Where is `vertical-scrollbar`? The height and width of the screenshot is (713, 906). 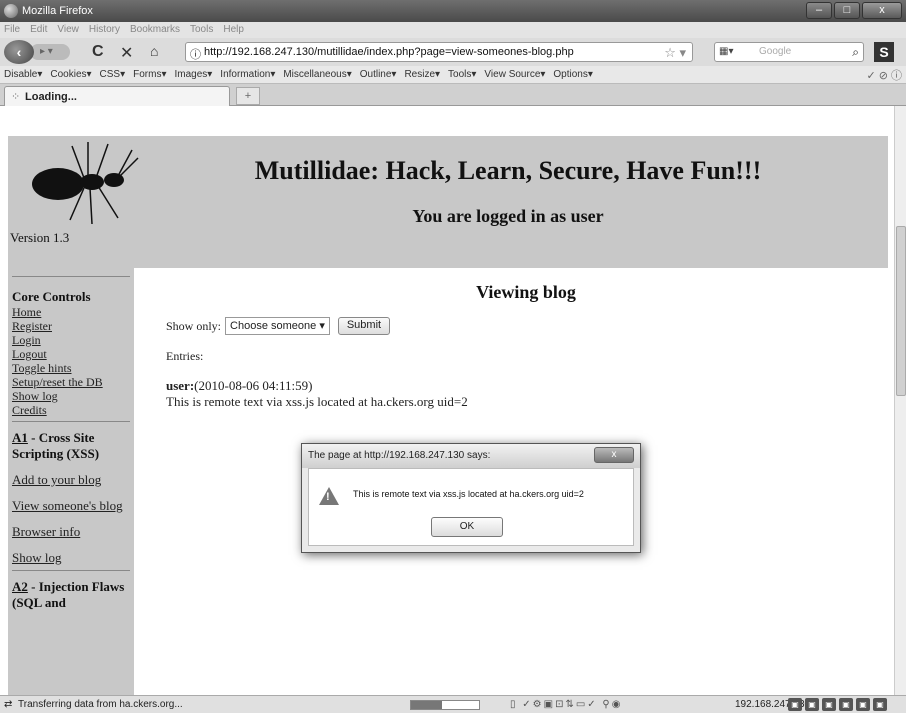
vertical-scrollbar is located at coordinates (900, 400).